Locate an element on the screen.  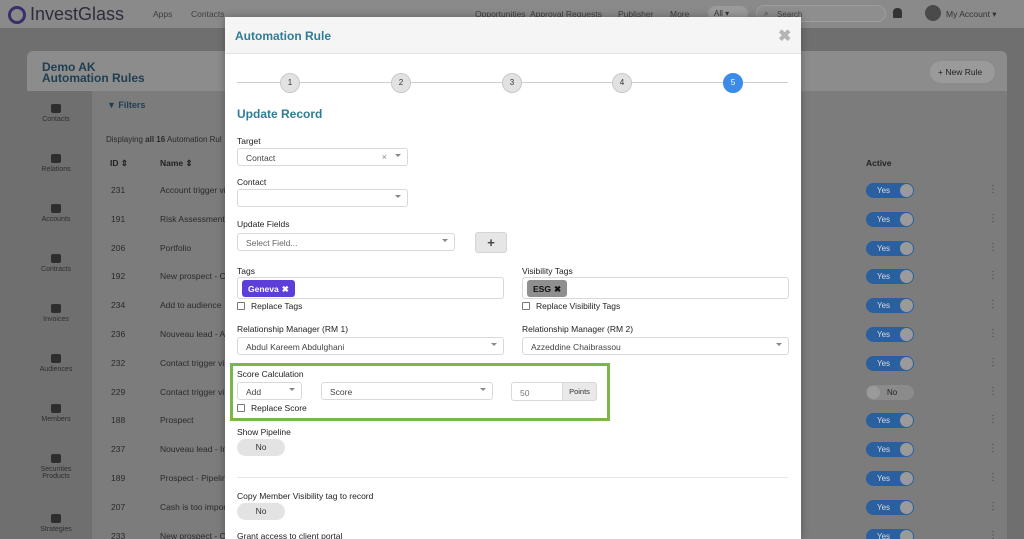
bell-icon is located at coordinates (897, 13).